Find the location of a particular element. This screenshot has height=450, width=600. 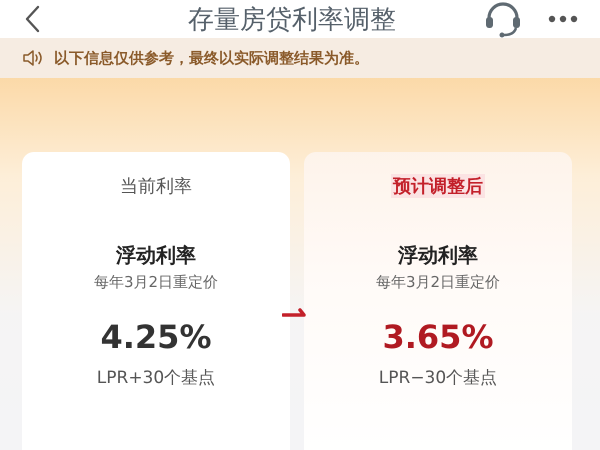

rate-basis: LPR+30个基点 is located at coordinates (156, 378).